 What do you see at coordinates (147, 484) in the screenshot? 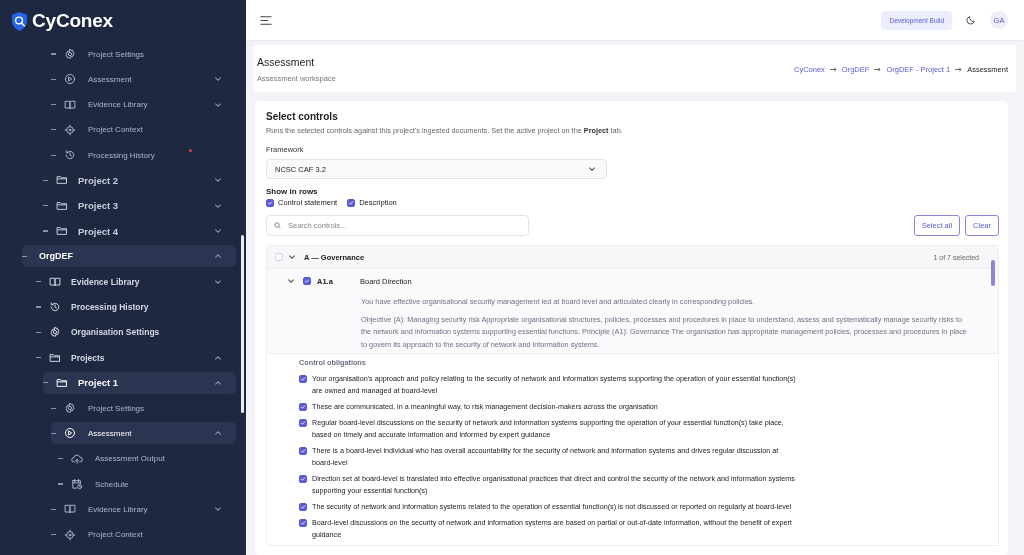
I see `sidebar-item: Schedule` at bounding box center [147, 484].